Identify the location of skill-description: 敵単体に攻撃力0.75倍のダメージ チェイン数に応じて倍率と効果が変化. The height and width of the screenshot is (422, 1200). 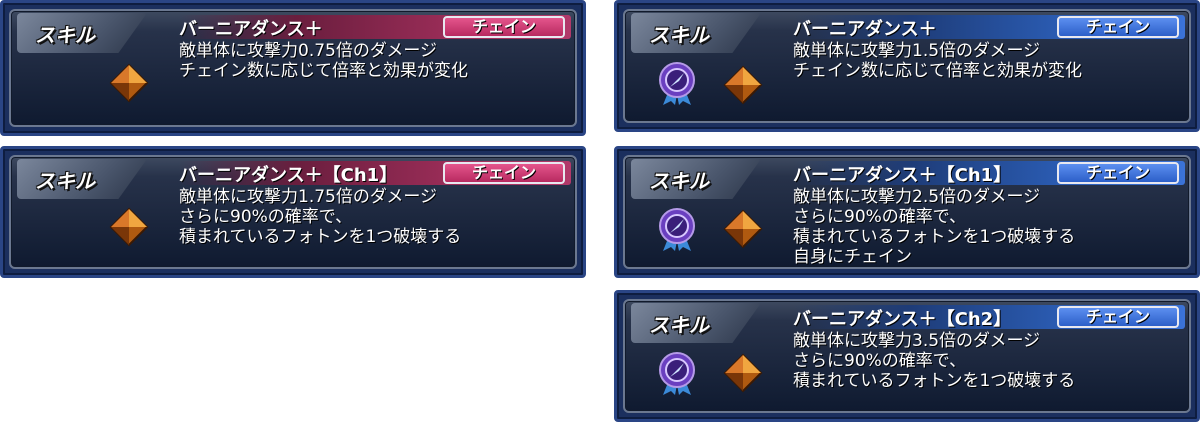
(374, 61).